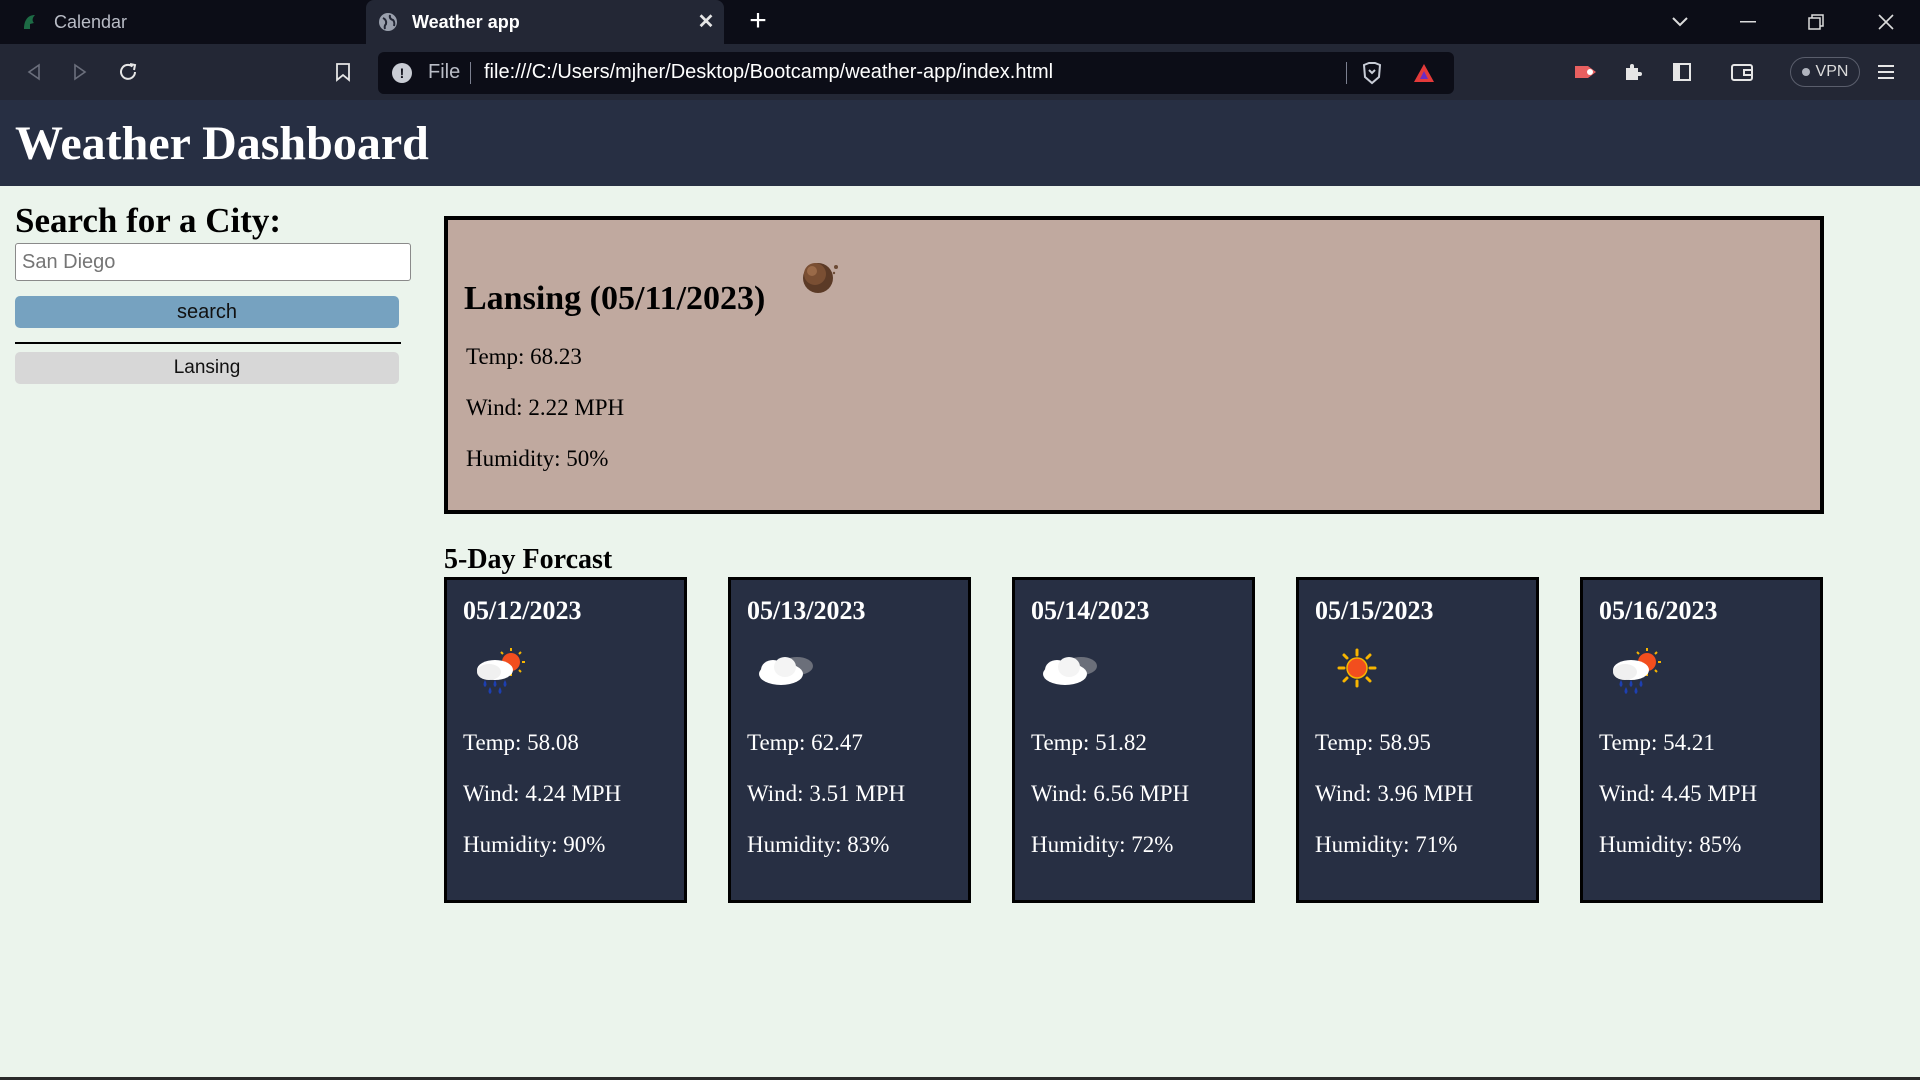  Describe the element at coordinates (960, 22) in the screenshot. I see `browser-tab-bar: Calendar Weather app ✕ +` at that location.